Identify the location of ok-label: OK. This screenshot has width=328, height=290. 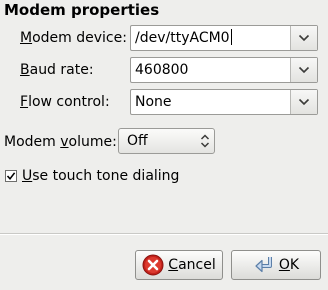
(289, 265).